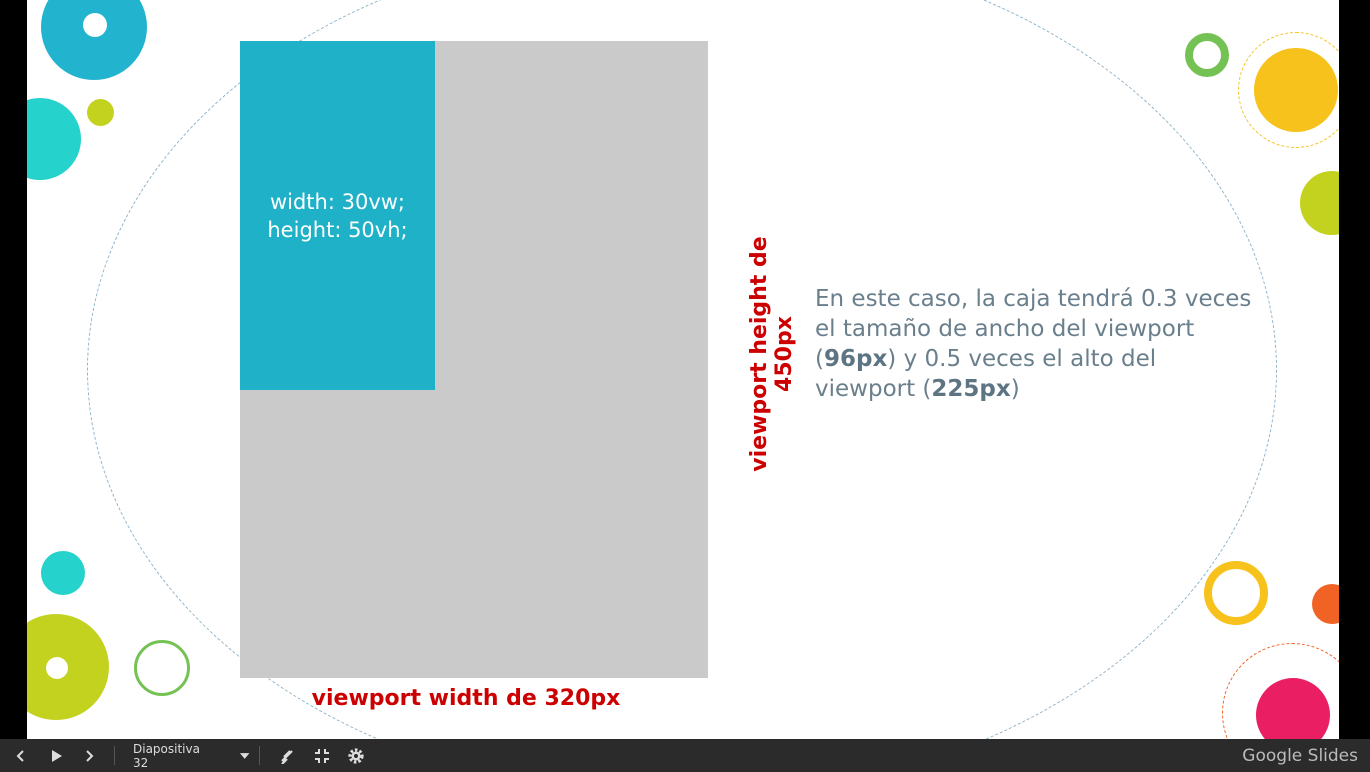 The height and width of the screenshot is (772, 1370). What do you see at coordinates (63, 573) in the screenshot?
I see `cyan-dot-decoration` at bounding box center [63, 573].